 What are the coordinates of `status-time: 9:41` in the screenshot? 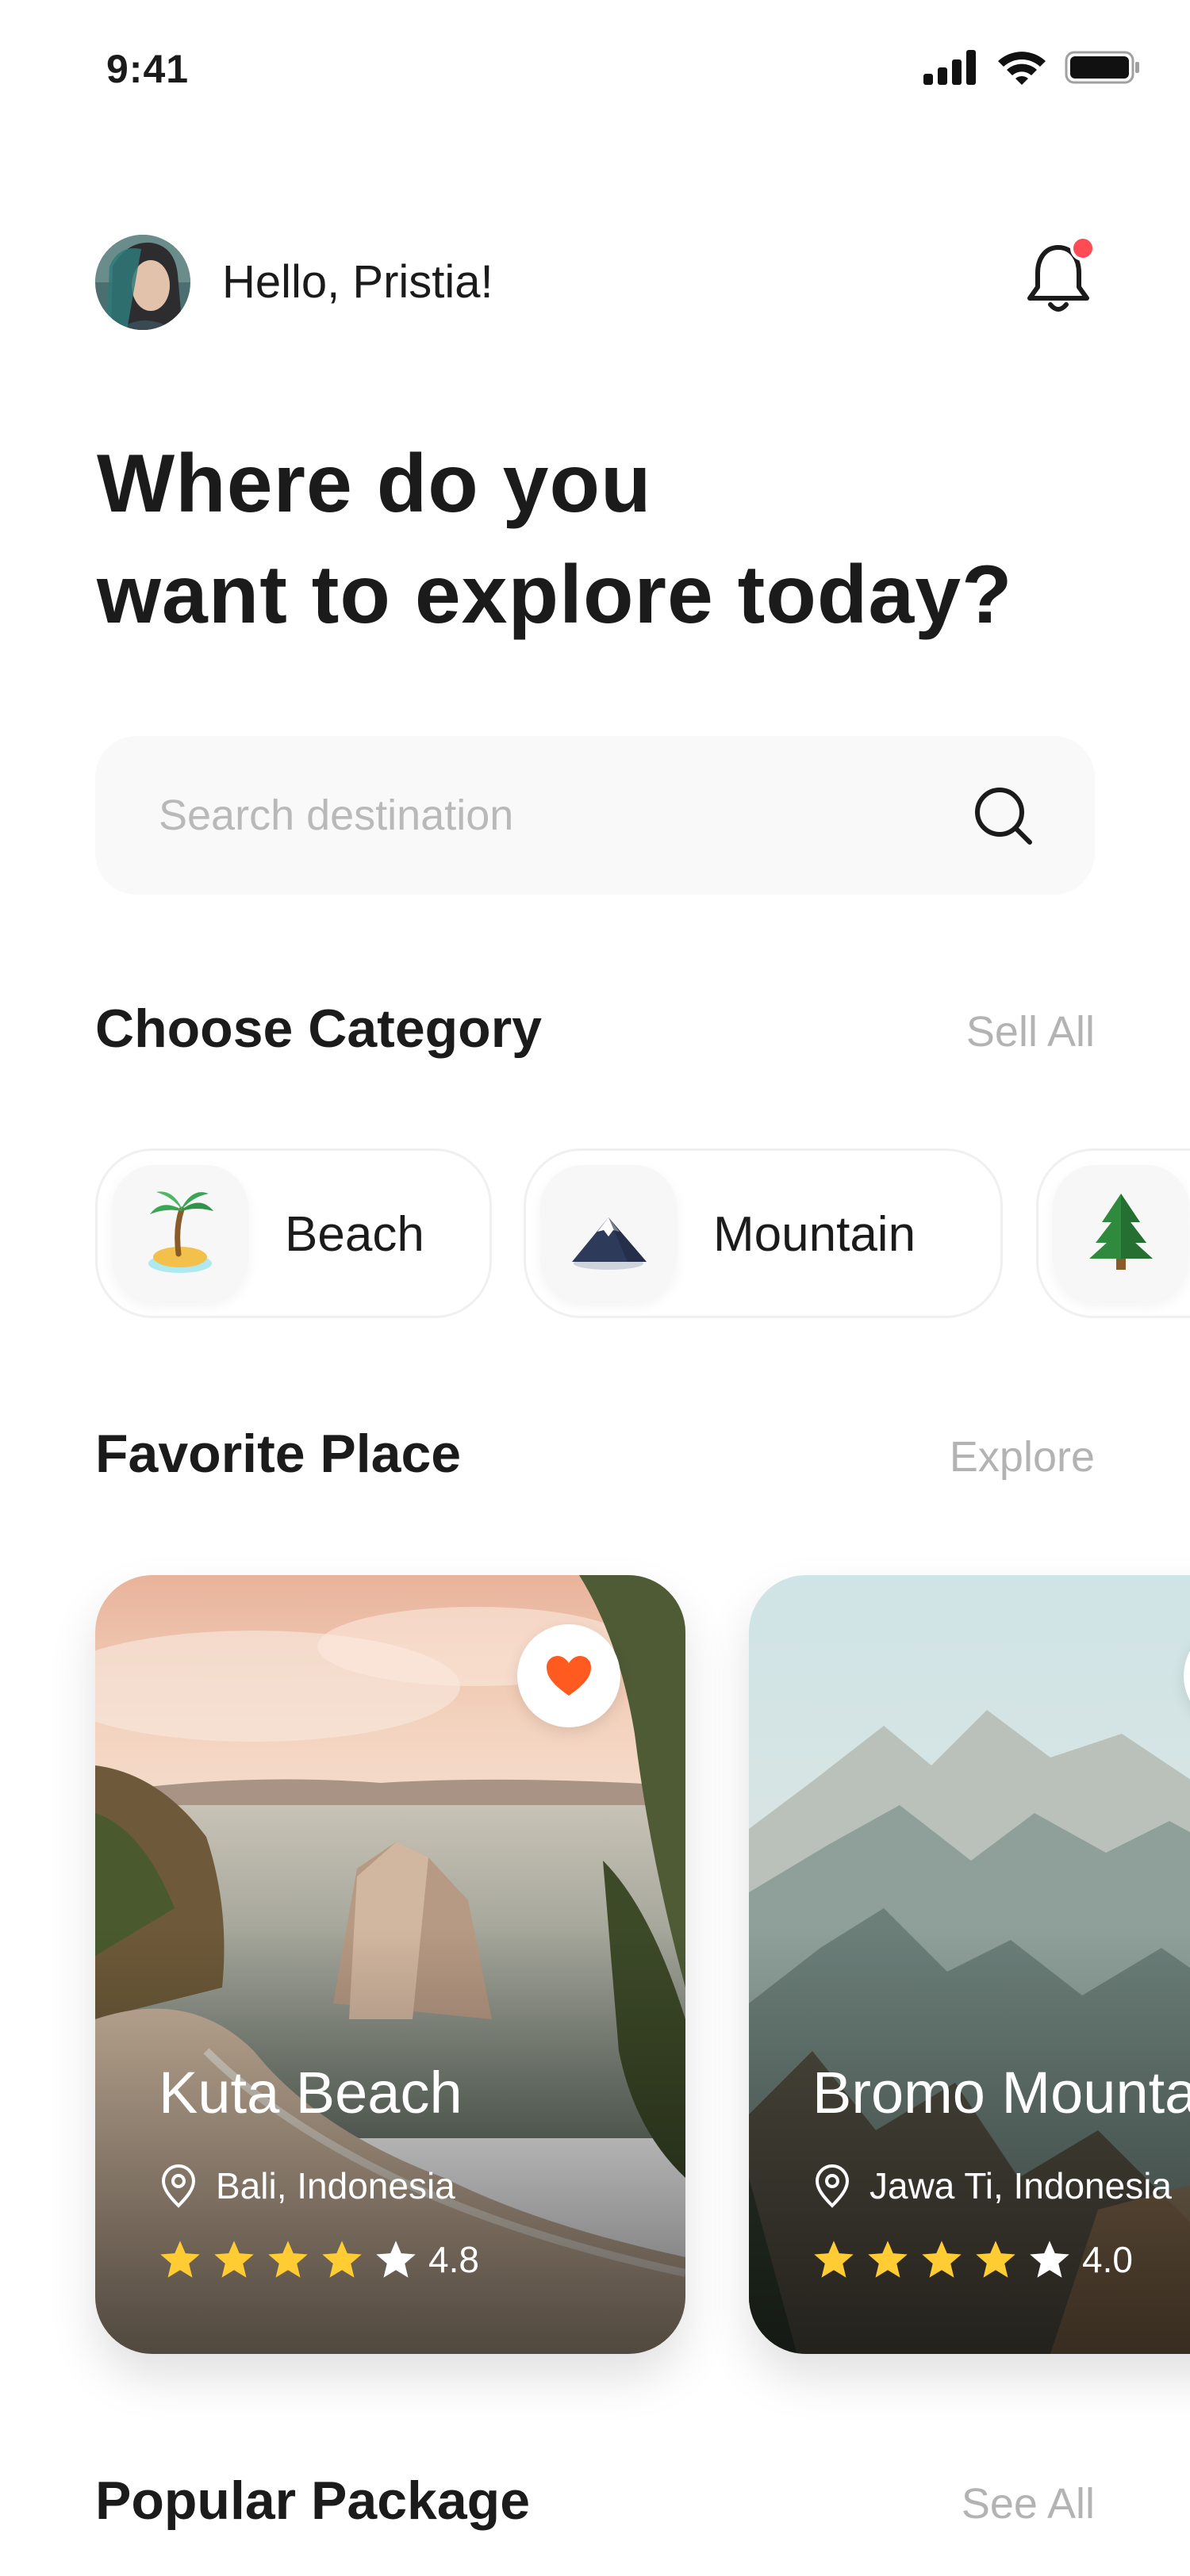 It's located at (148, 69).